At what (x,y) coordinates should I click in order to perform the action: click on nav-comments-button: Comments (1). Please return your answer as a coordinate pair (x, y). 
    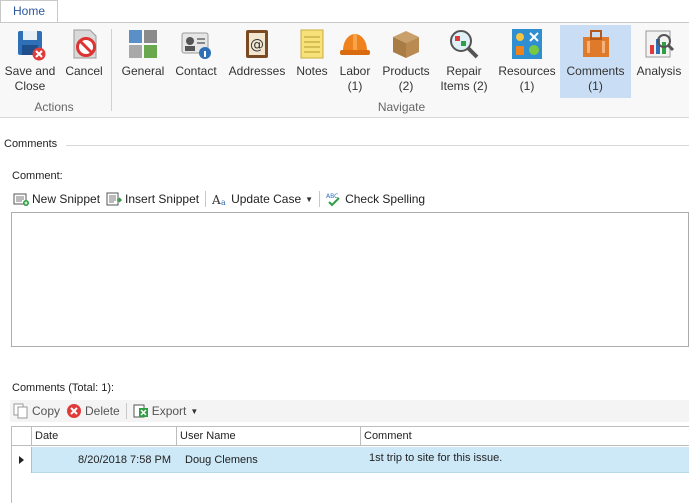
    Looking at the image, I should click on (595, 61).